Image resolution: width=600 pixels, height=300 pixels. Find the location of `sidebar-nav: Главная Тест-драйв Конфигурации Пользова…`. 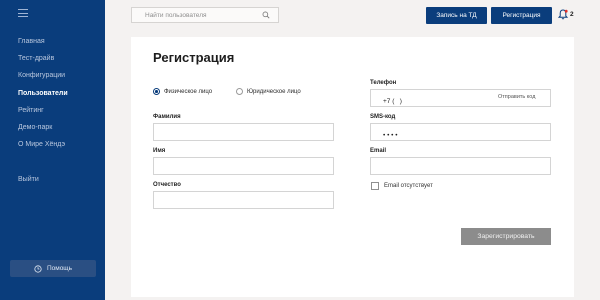

sidebar-nav: Главная Тест-драйв Конфигурации Пользова… is located at coordinates (43, 97).